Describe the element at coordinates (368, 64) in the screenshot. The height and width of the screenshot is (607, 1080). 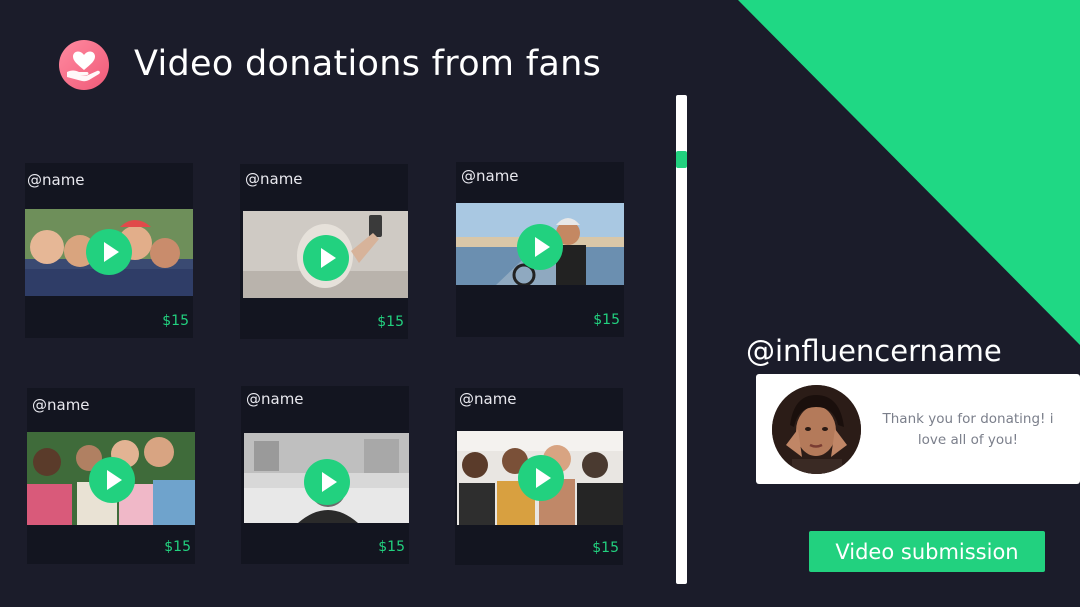
I see `page-title: Video donations from fans` at that location.